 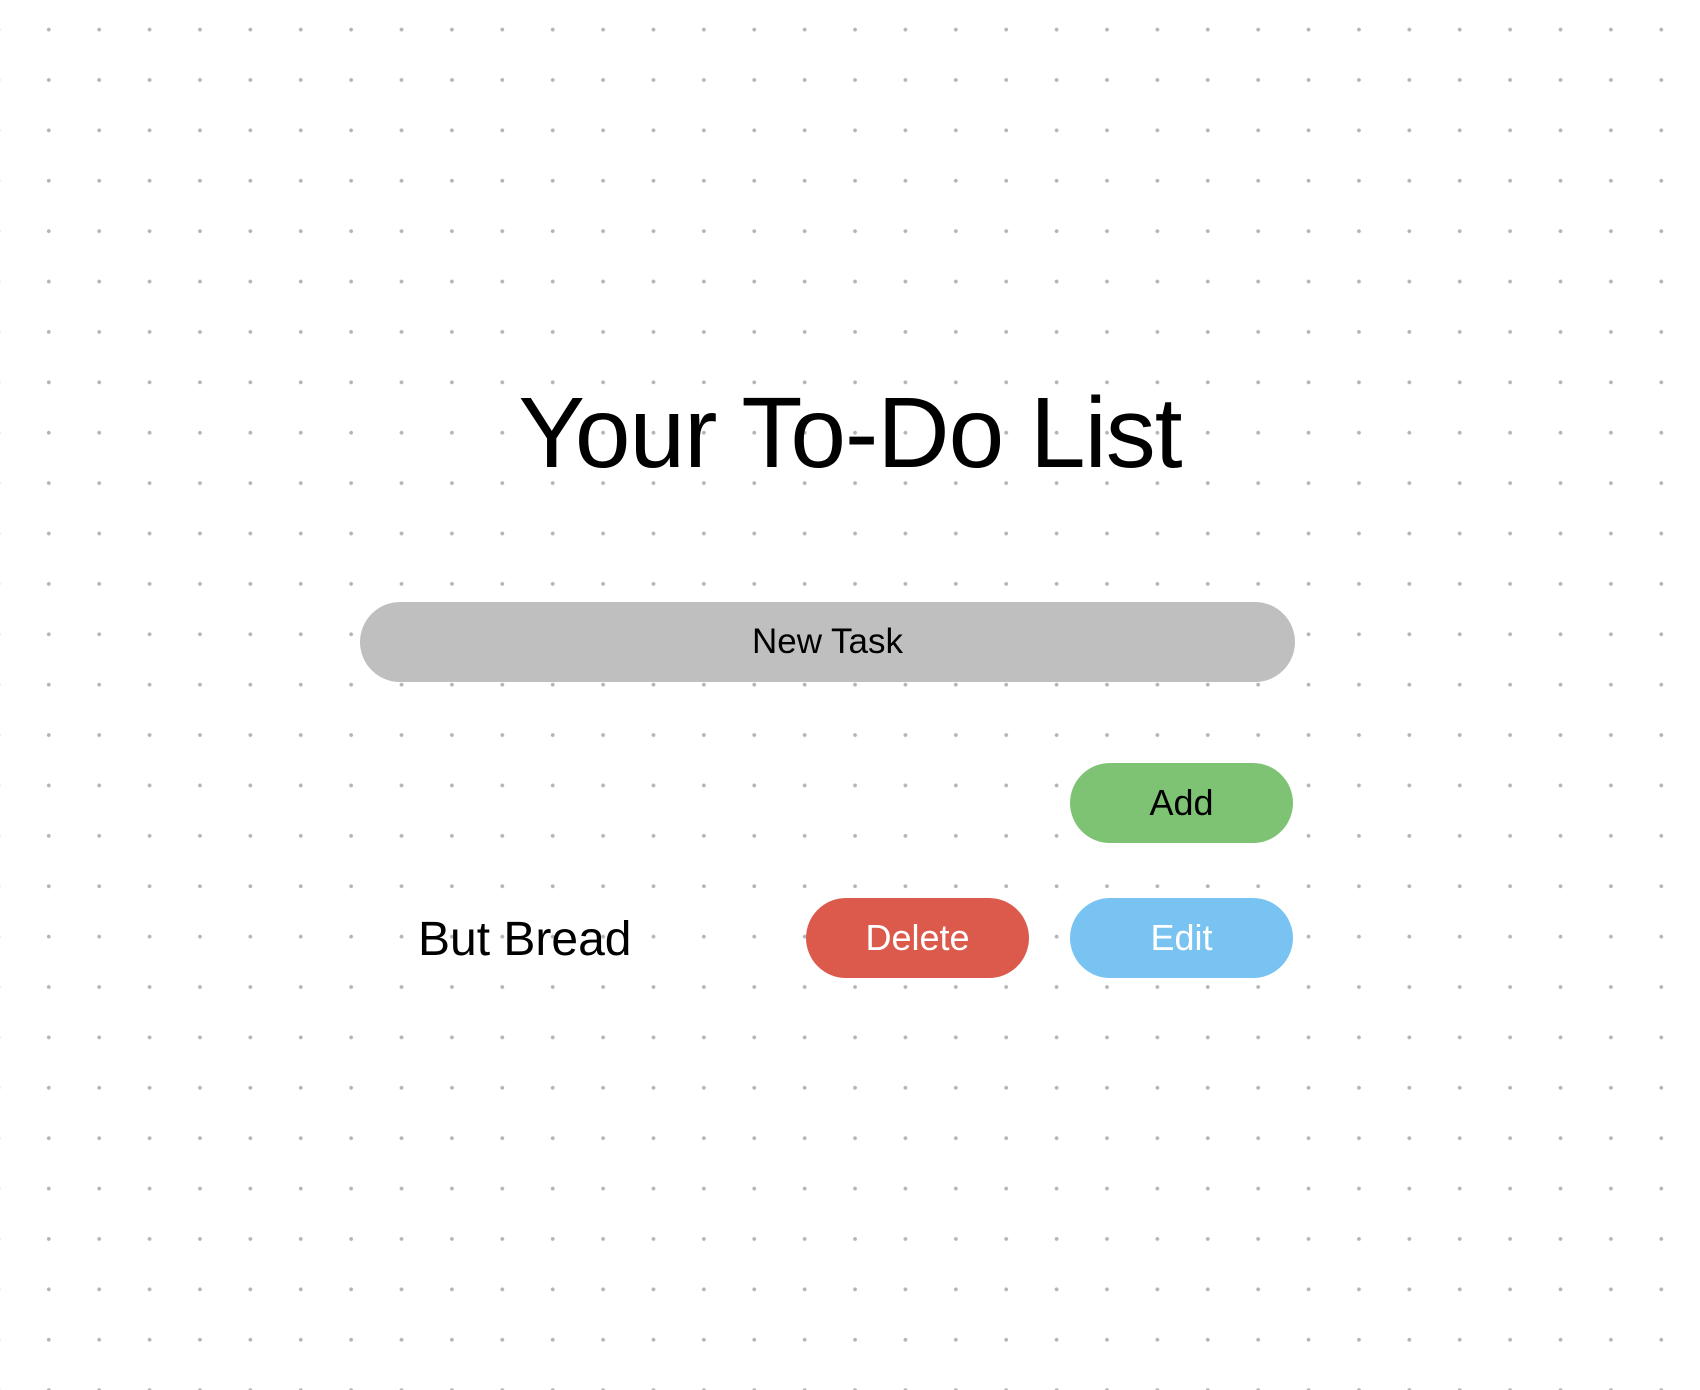 What do you see at coordinates (525, 939) in the screenshot?
I see `task-label: But Bread` at bounding box center [525, 939].